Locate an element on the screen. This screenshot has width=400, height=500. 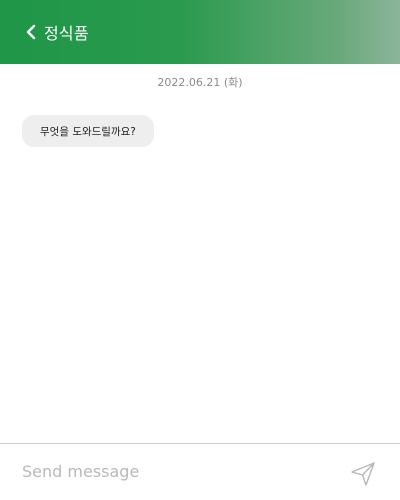
message-composer is located at coordinates (200, 471).